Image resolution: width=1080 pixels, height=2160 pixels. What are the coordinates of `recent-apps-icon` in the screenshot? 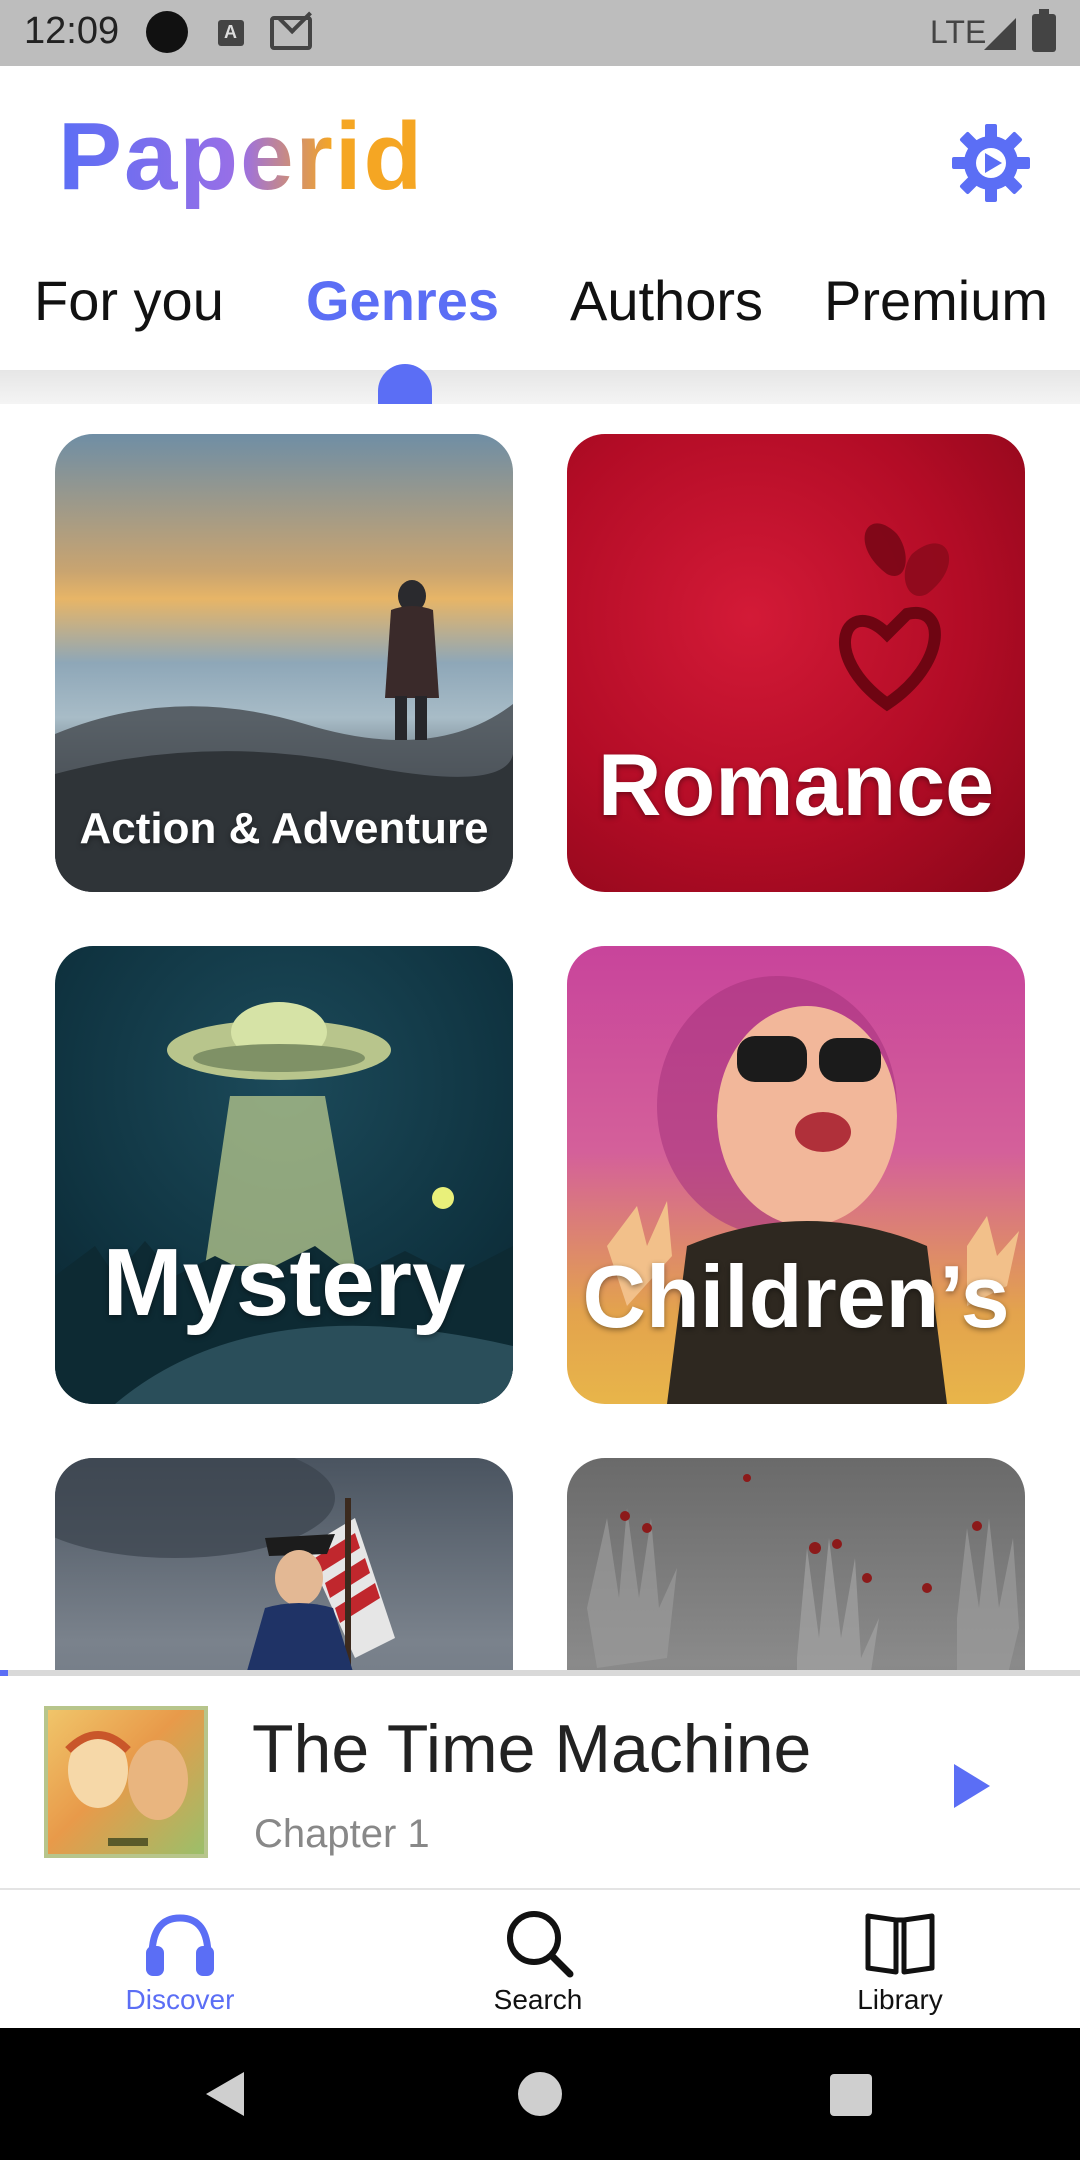 It's located at (851, 2095).